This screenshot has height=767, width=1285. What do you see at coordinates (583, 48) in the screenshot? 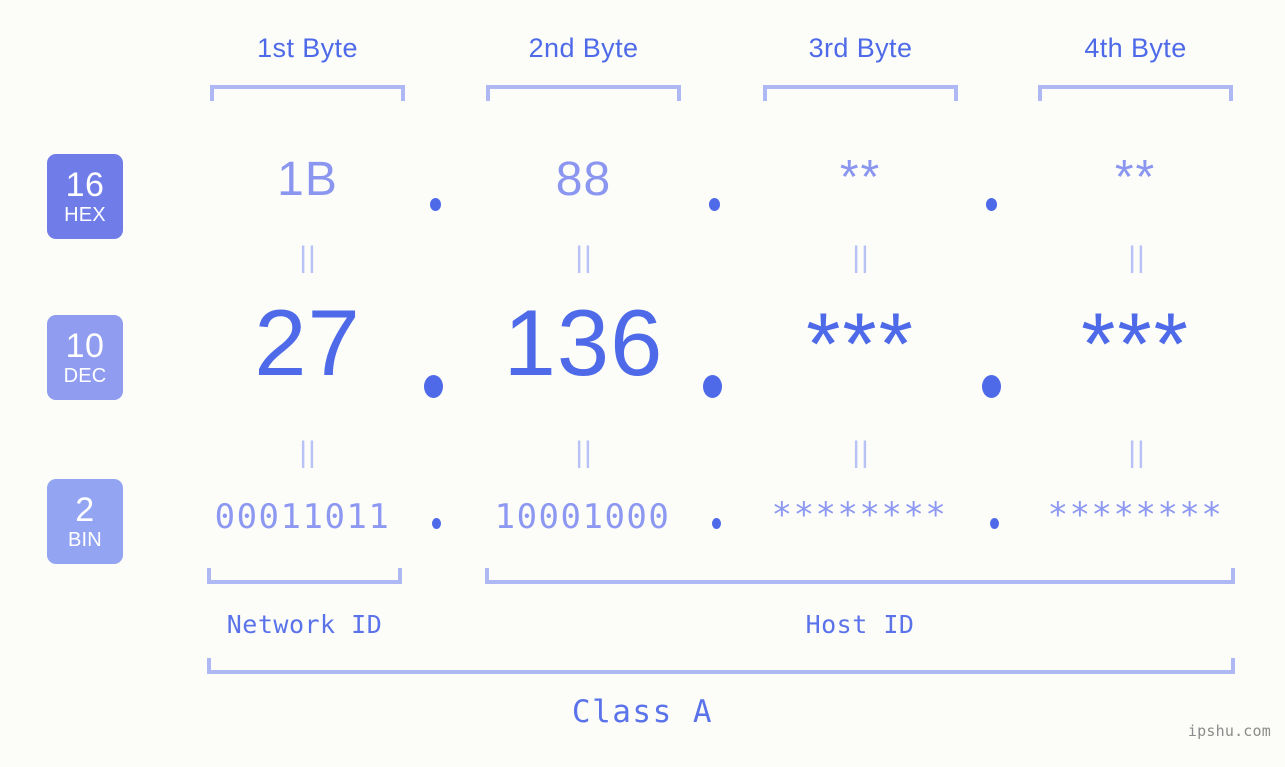
I see `byte-header-2: 2nd Byte` at bounding box center [583, 48].